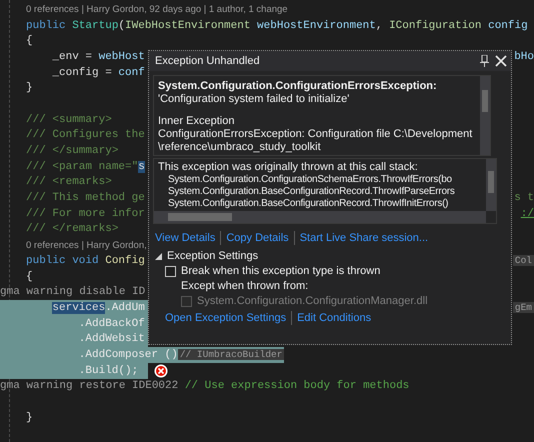 The height and width of the screenshot is (442, 534). What do you see at coordinates (280, 271) in the screenshot?
I see `checkbox-label: Break when this exception type is thrown` at bounding box center [280, 271].